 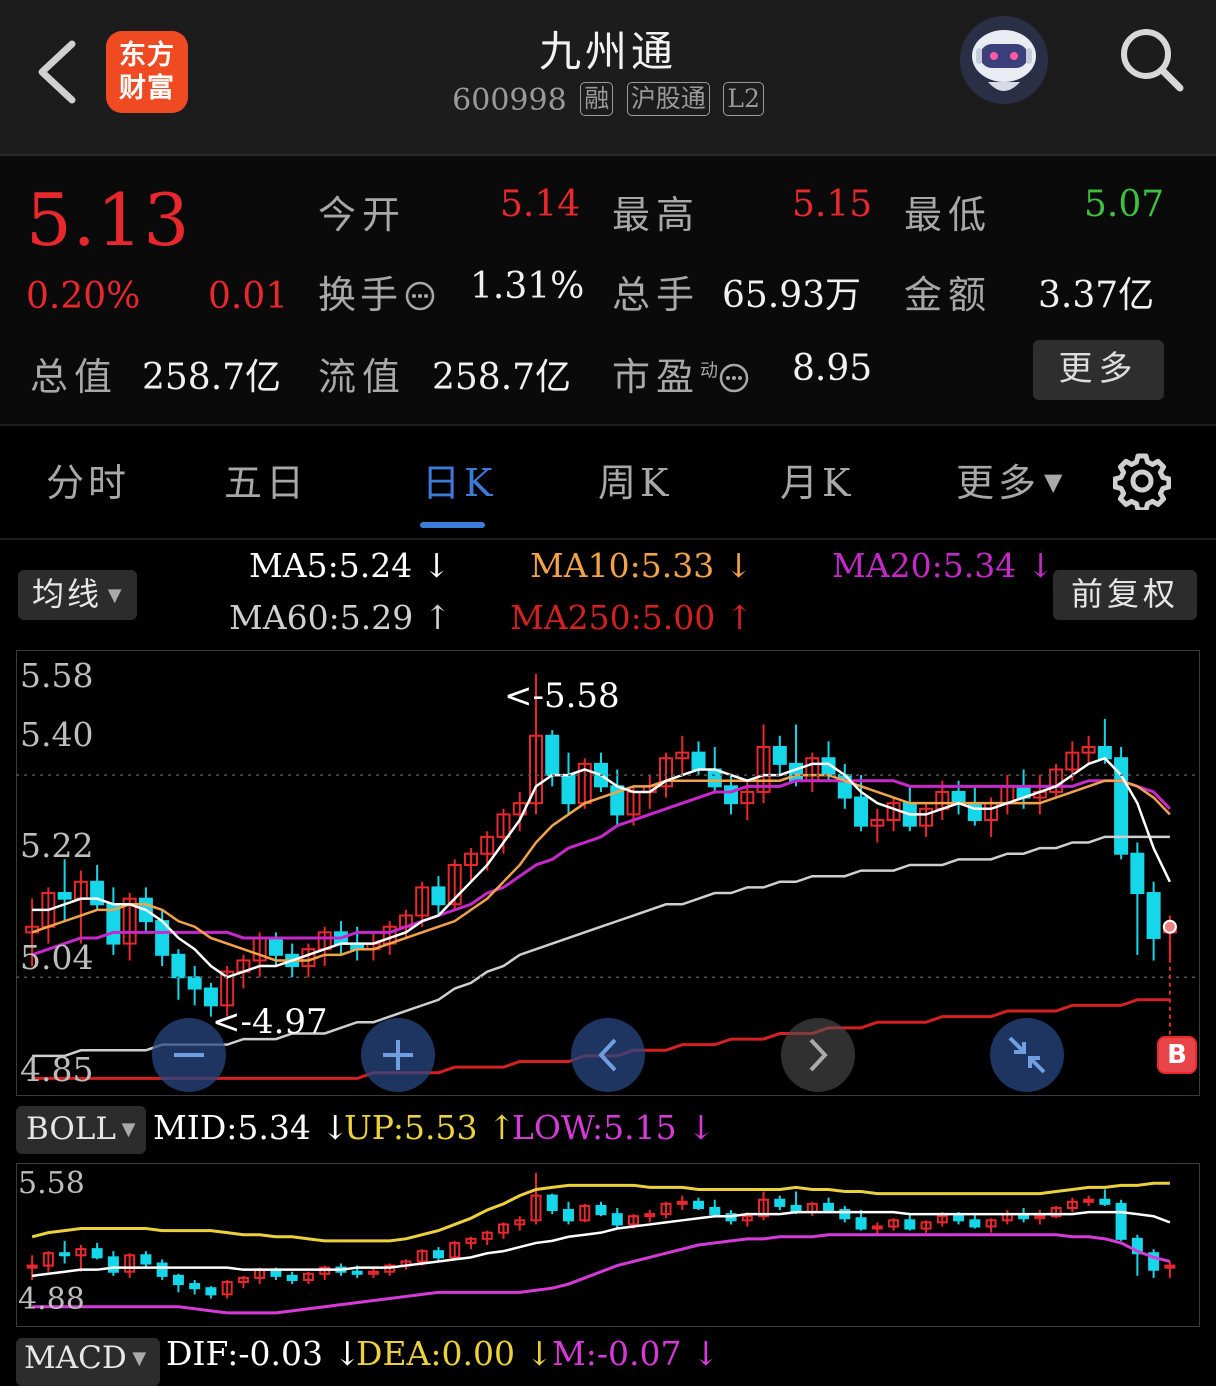 What do you see at coordinates (57, 675) in the screenshot?
I see `y-axis-label: 5.58` at bounding box center [57, 675].